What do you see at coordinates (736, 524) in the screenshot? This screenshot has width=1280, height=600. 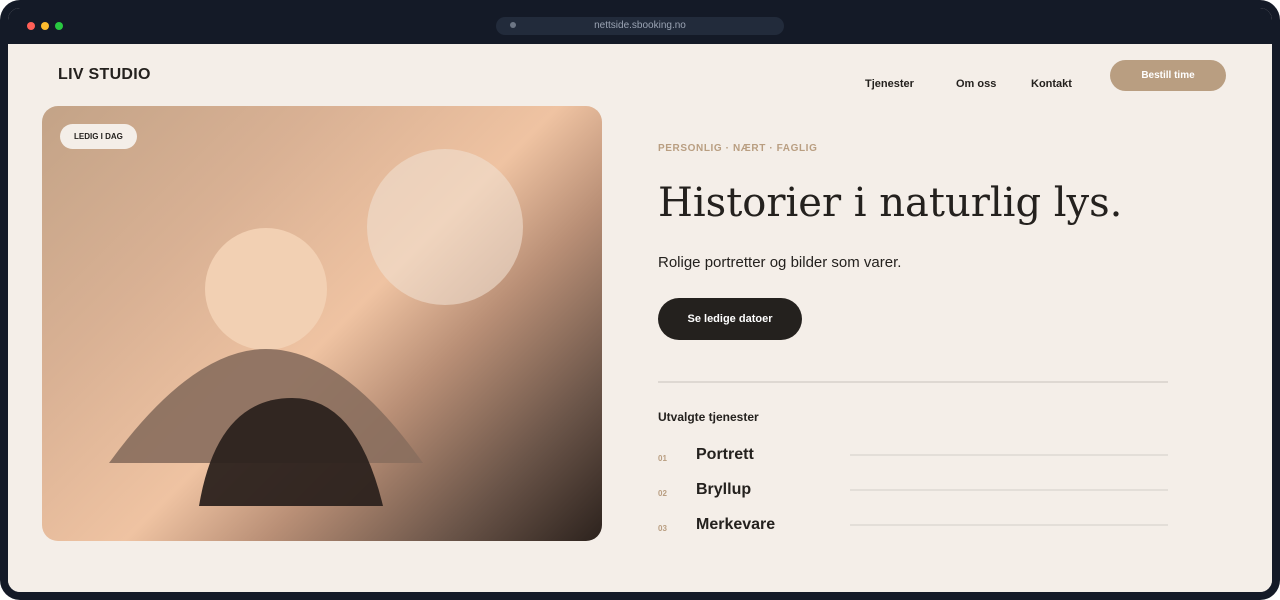 I see `service-name: Merkevare` at bounding box center [736, 524].